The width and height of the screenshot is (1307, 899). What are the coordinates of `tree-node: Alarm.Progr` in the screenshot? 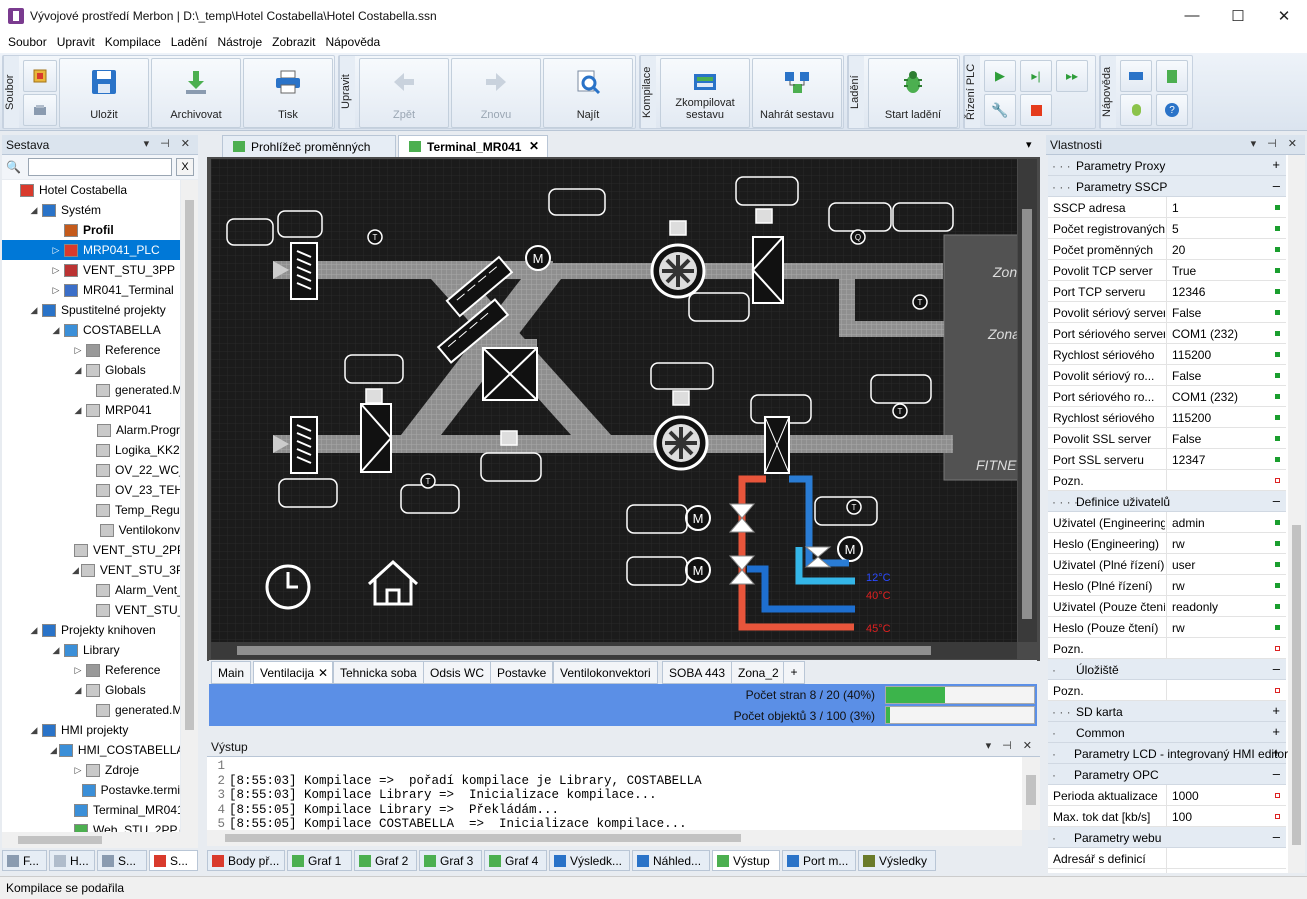 It's located at (91, 430).